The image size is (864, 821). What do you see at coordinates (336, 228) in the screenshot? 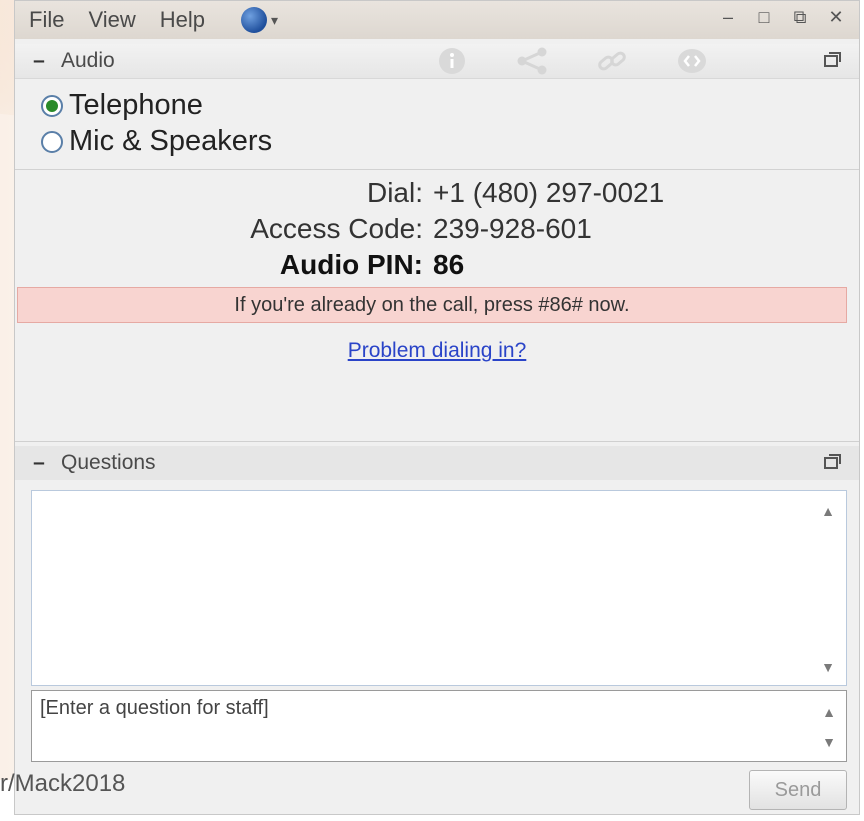
I see `access-code-label: Access Code:` at bounding box center [336, 228].